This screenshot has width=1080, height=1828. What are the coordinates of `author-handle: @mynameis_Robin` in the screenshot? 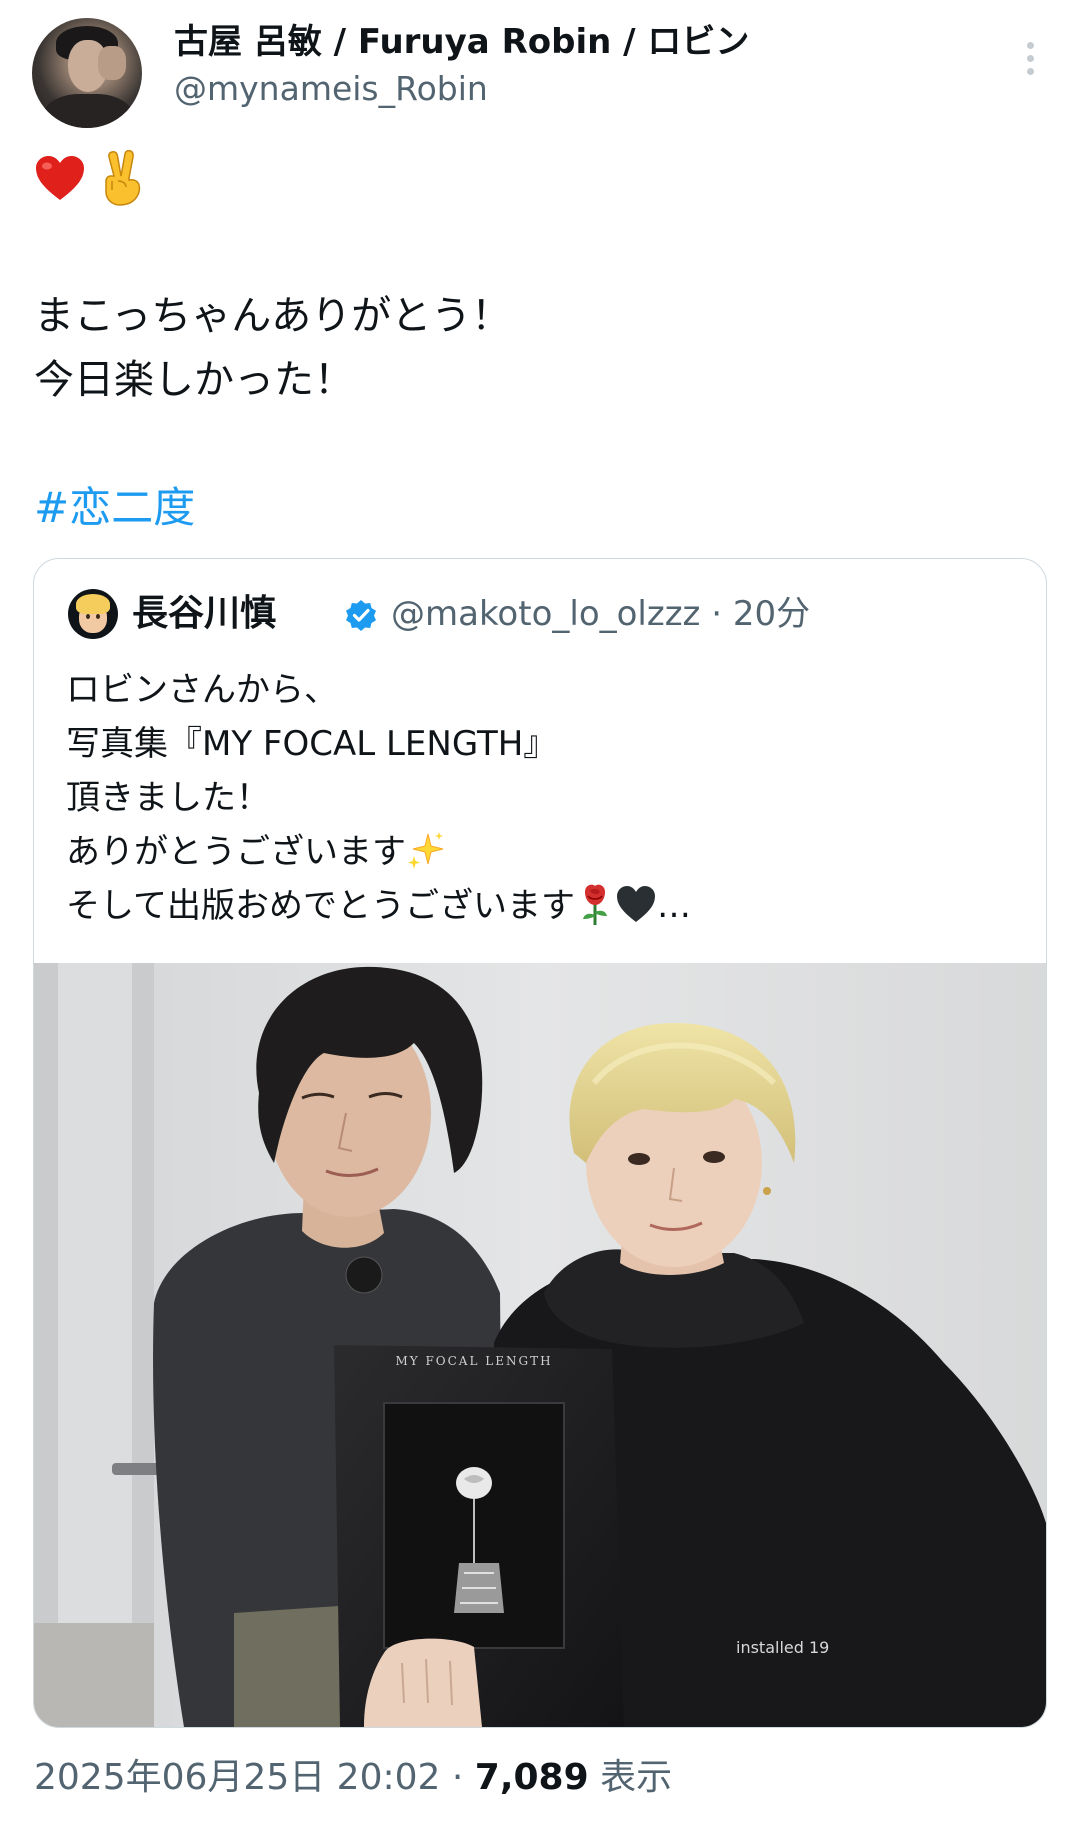 It's located at (461, 89).